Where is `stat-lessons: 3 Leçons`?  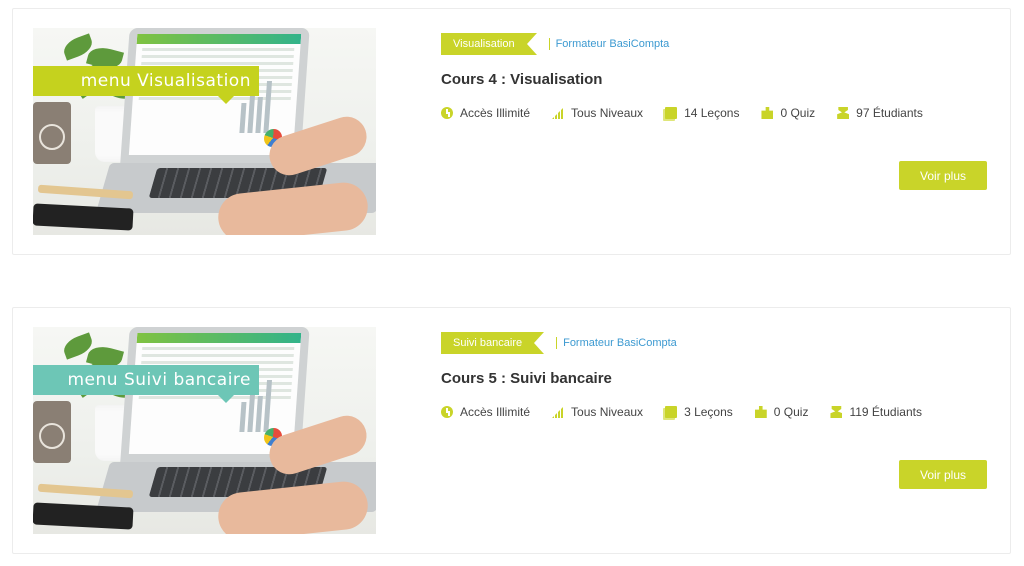
stat-lessons: 3 Leçons is located at coordinates (699, 412).